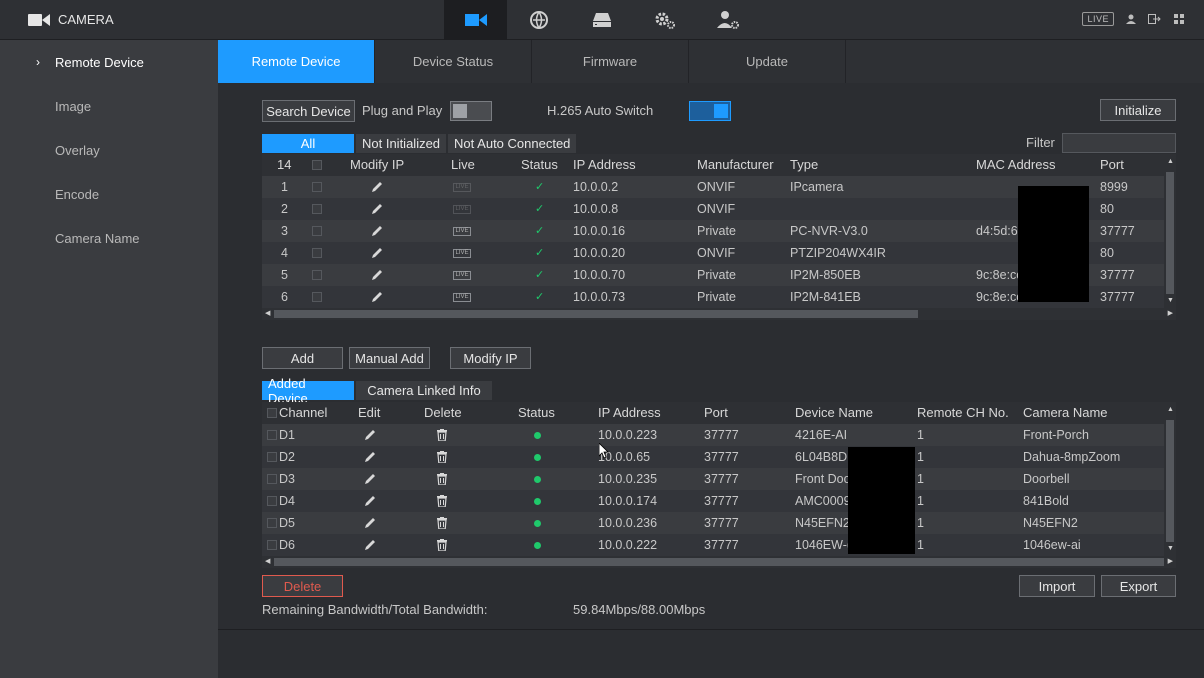 Image resolution: width=1204 pixels, height=678 pixels. What do you see at coordinates (1155, 19) in the screenshot?
I see `logout-icon` at bounding box center [1155, 19].